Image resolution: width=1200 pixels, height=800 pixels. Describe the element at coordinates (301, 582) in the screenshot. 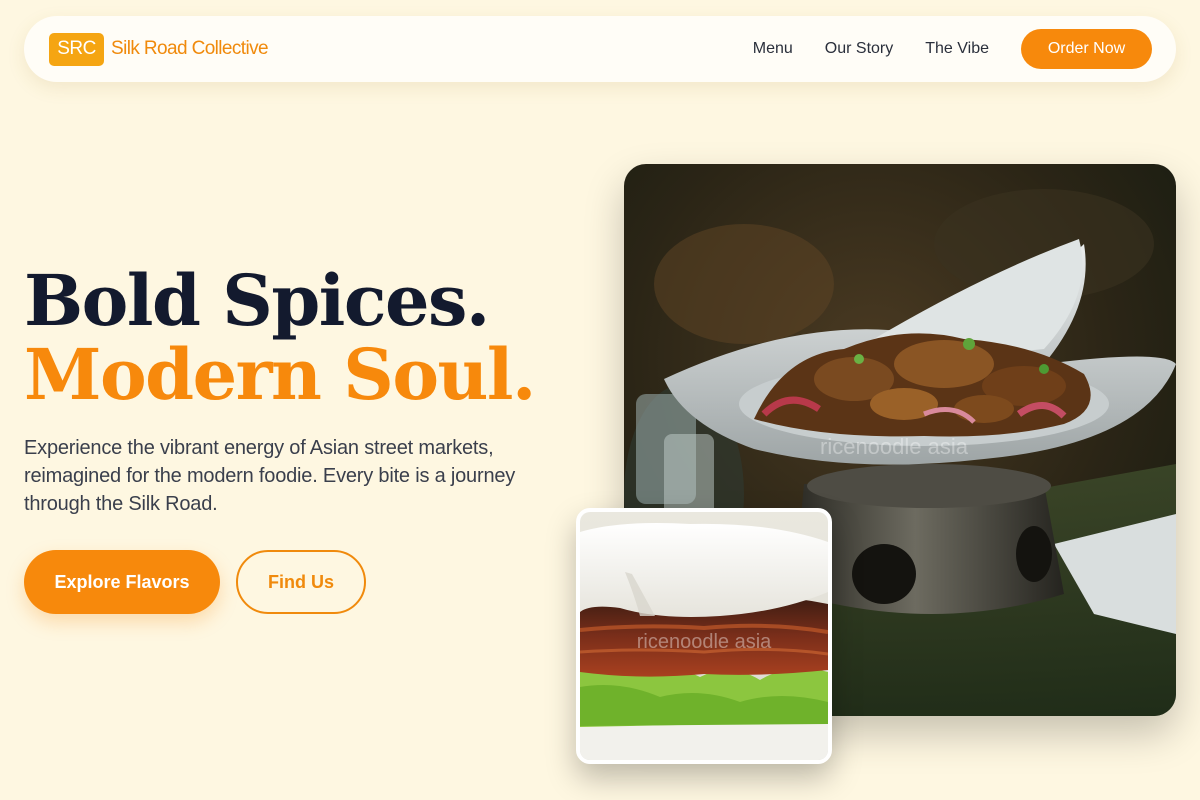

I see `find-us-button: Find Us` at that location.